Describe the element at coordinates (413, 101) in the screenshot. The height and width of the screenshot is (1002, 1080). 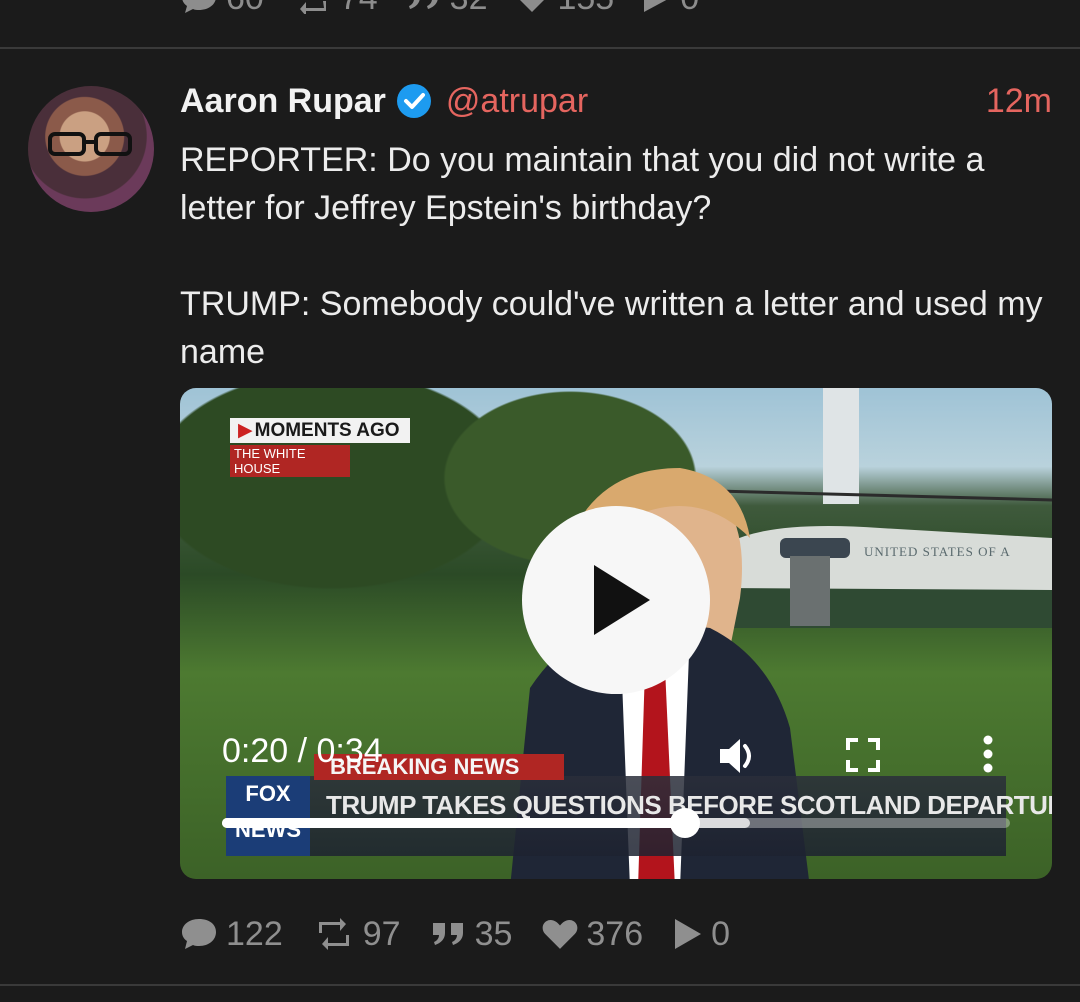
I see `verified-badge-icon` at that location.